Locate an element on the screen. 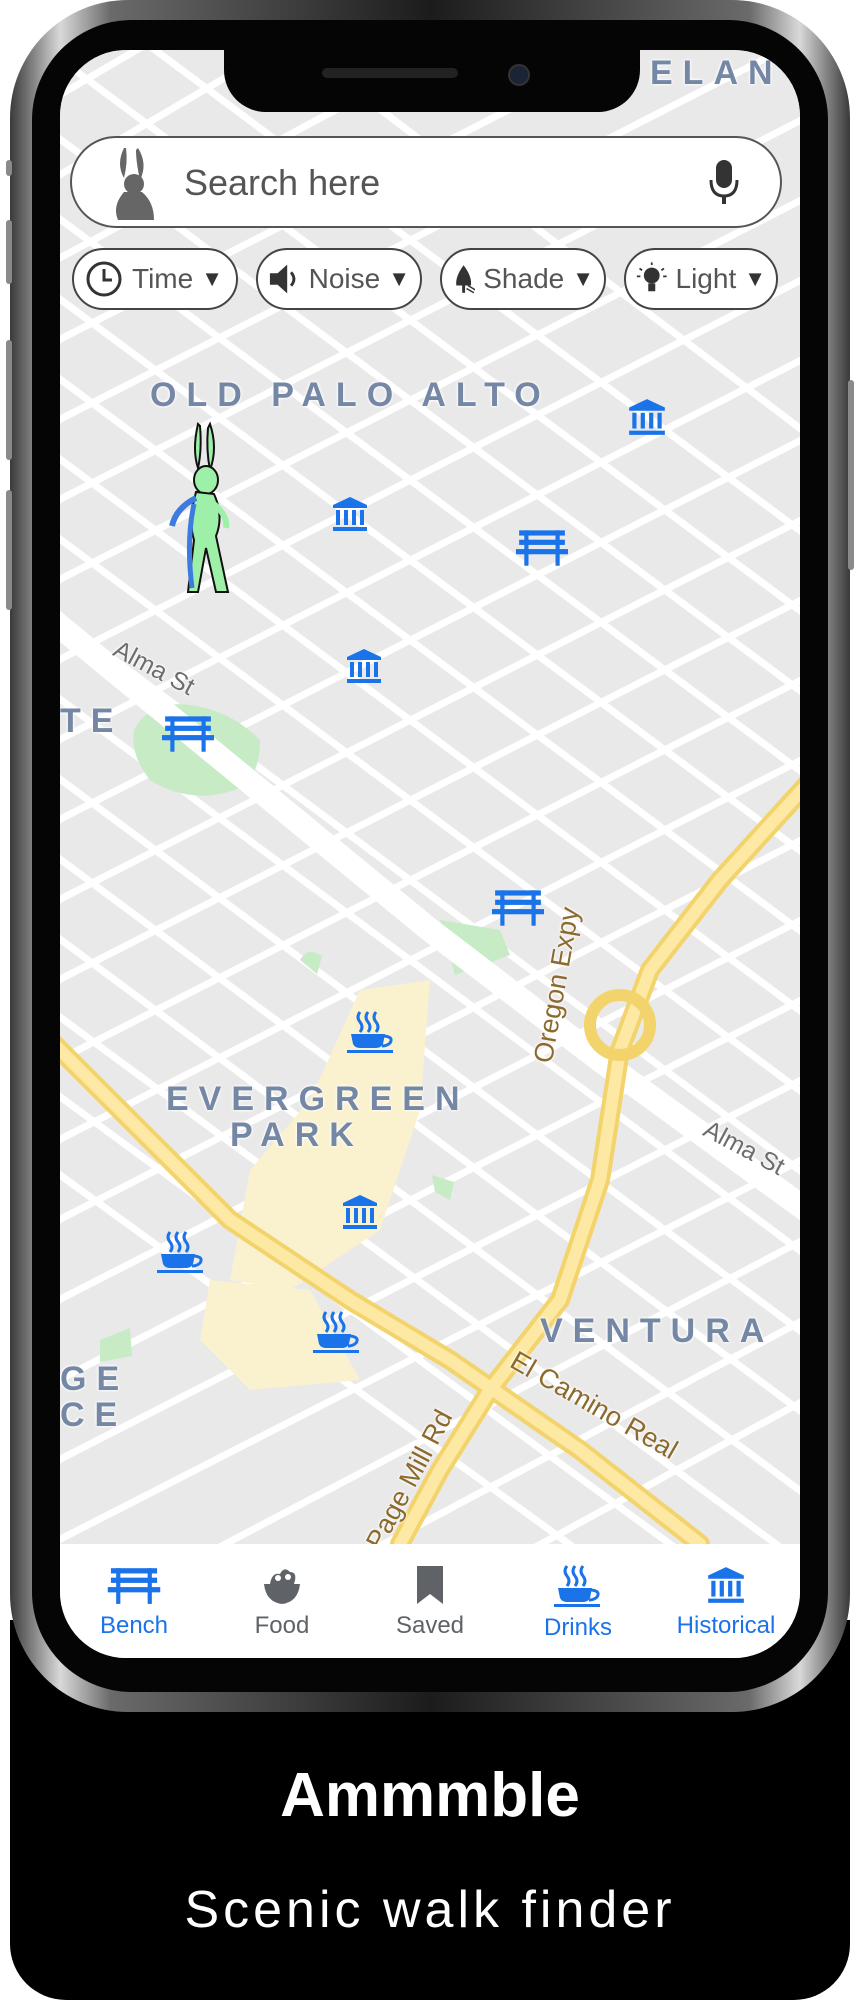 The image size is (860, 2004). filter-chip-time-label: Time is located at coordinates (163, 278).